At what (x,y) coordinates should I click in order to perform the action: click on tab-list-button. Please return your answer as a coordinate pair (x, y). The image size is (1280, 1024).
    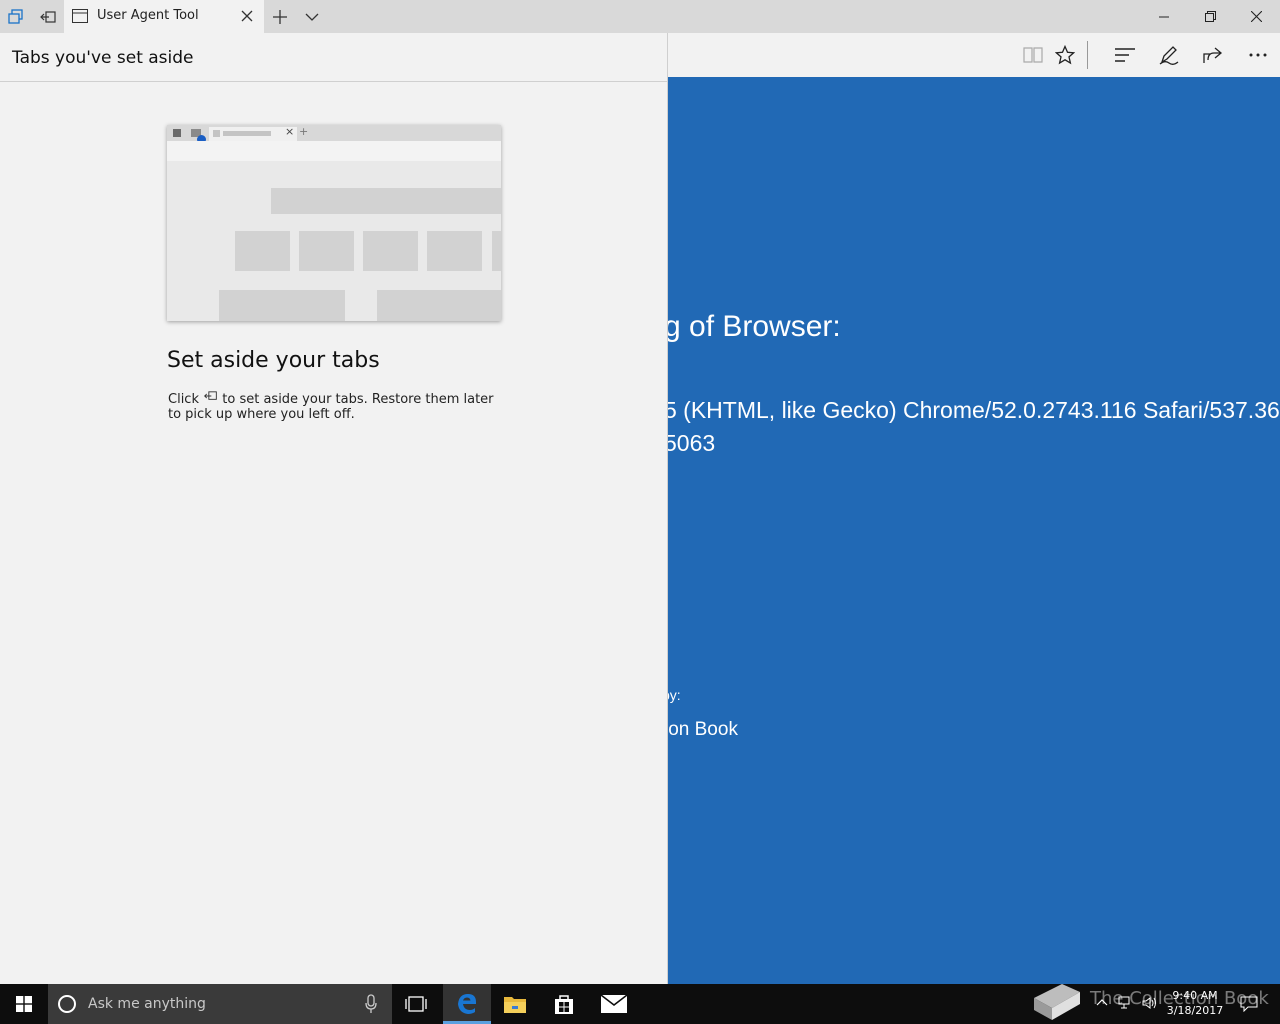
    Looking at the image, I should click on (312, 16).